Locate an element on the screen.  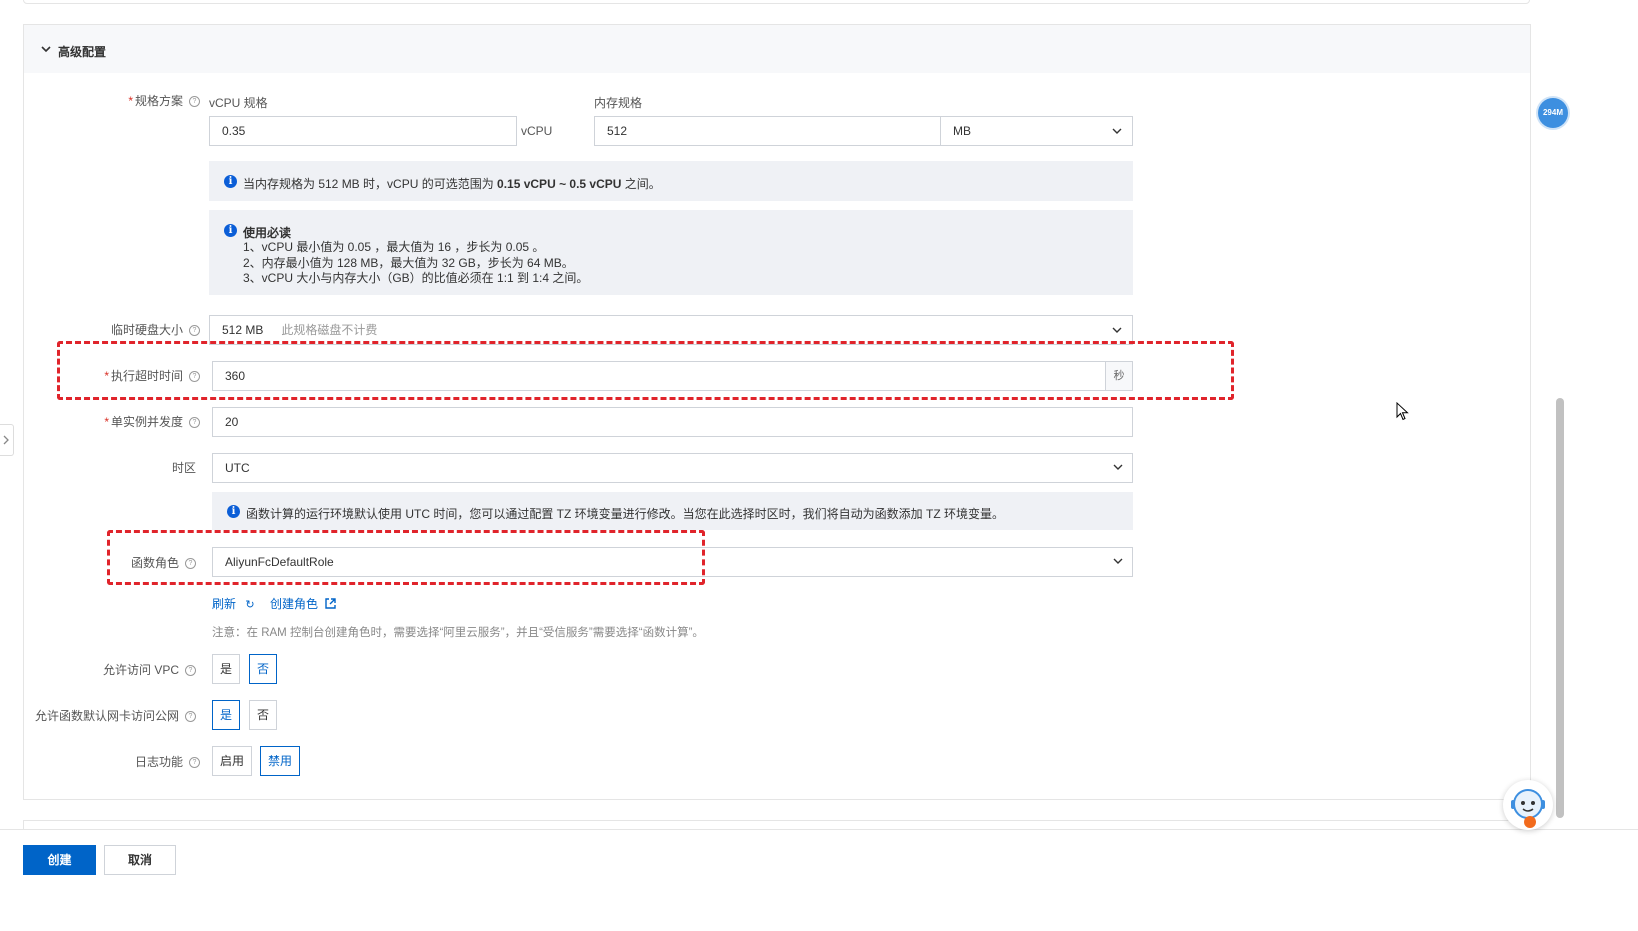
vcpu-label: vCPU 规格 is located at coordinates (238, 103).